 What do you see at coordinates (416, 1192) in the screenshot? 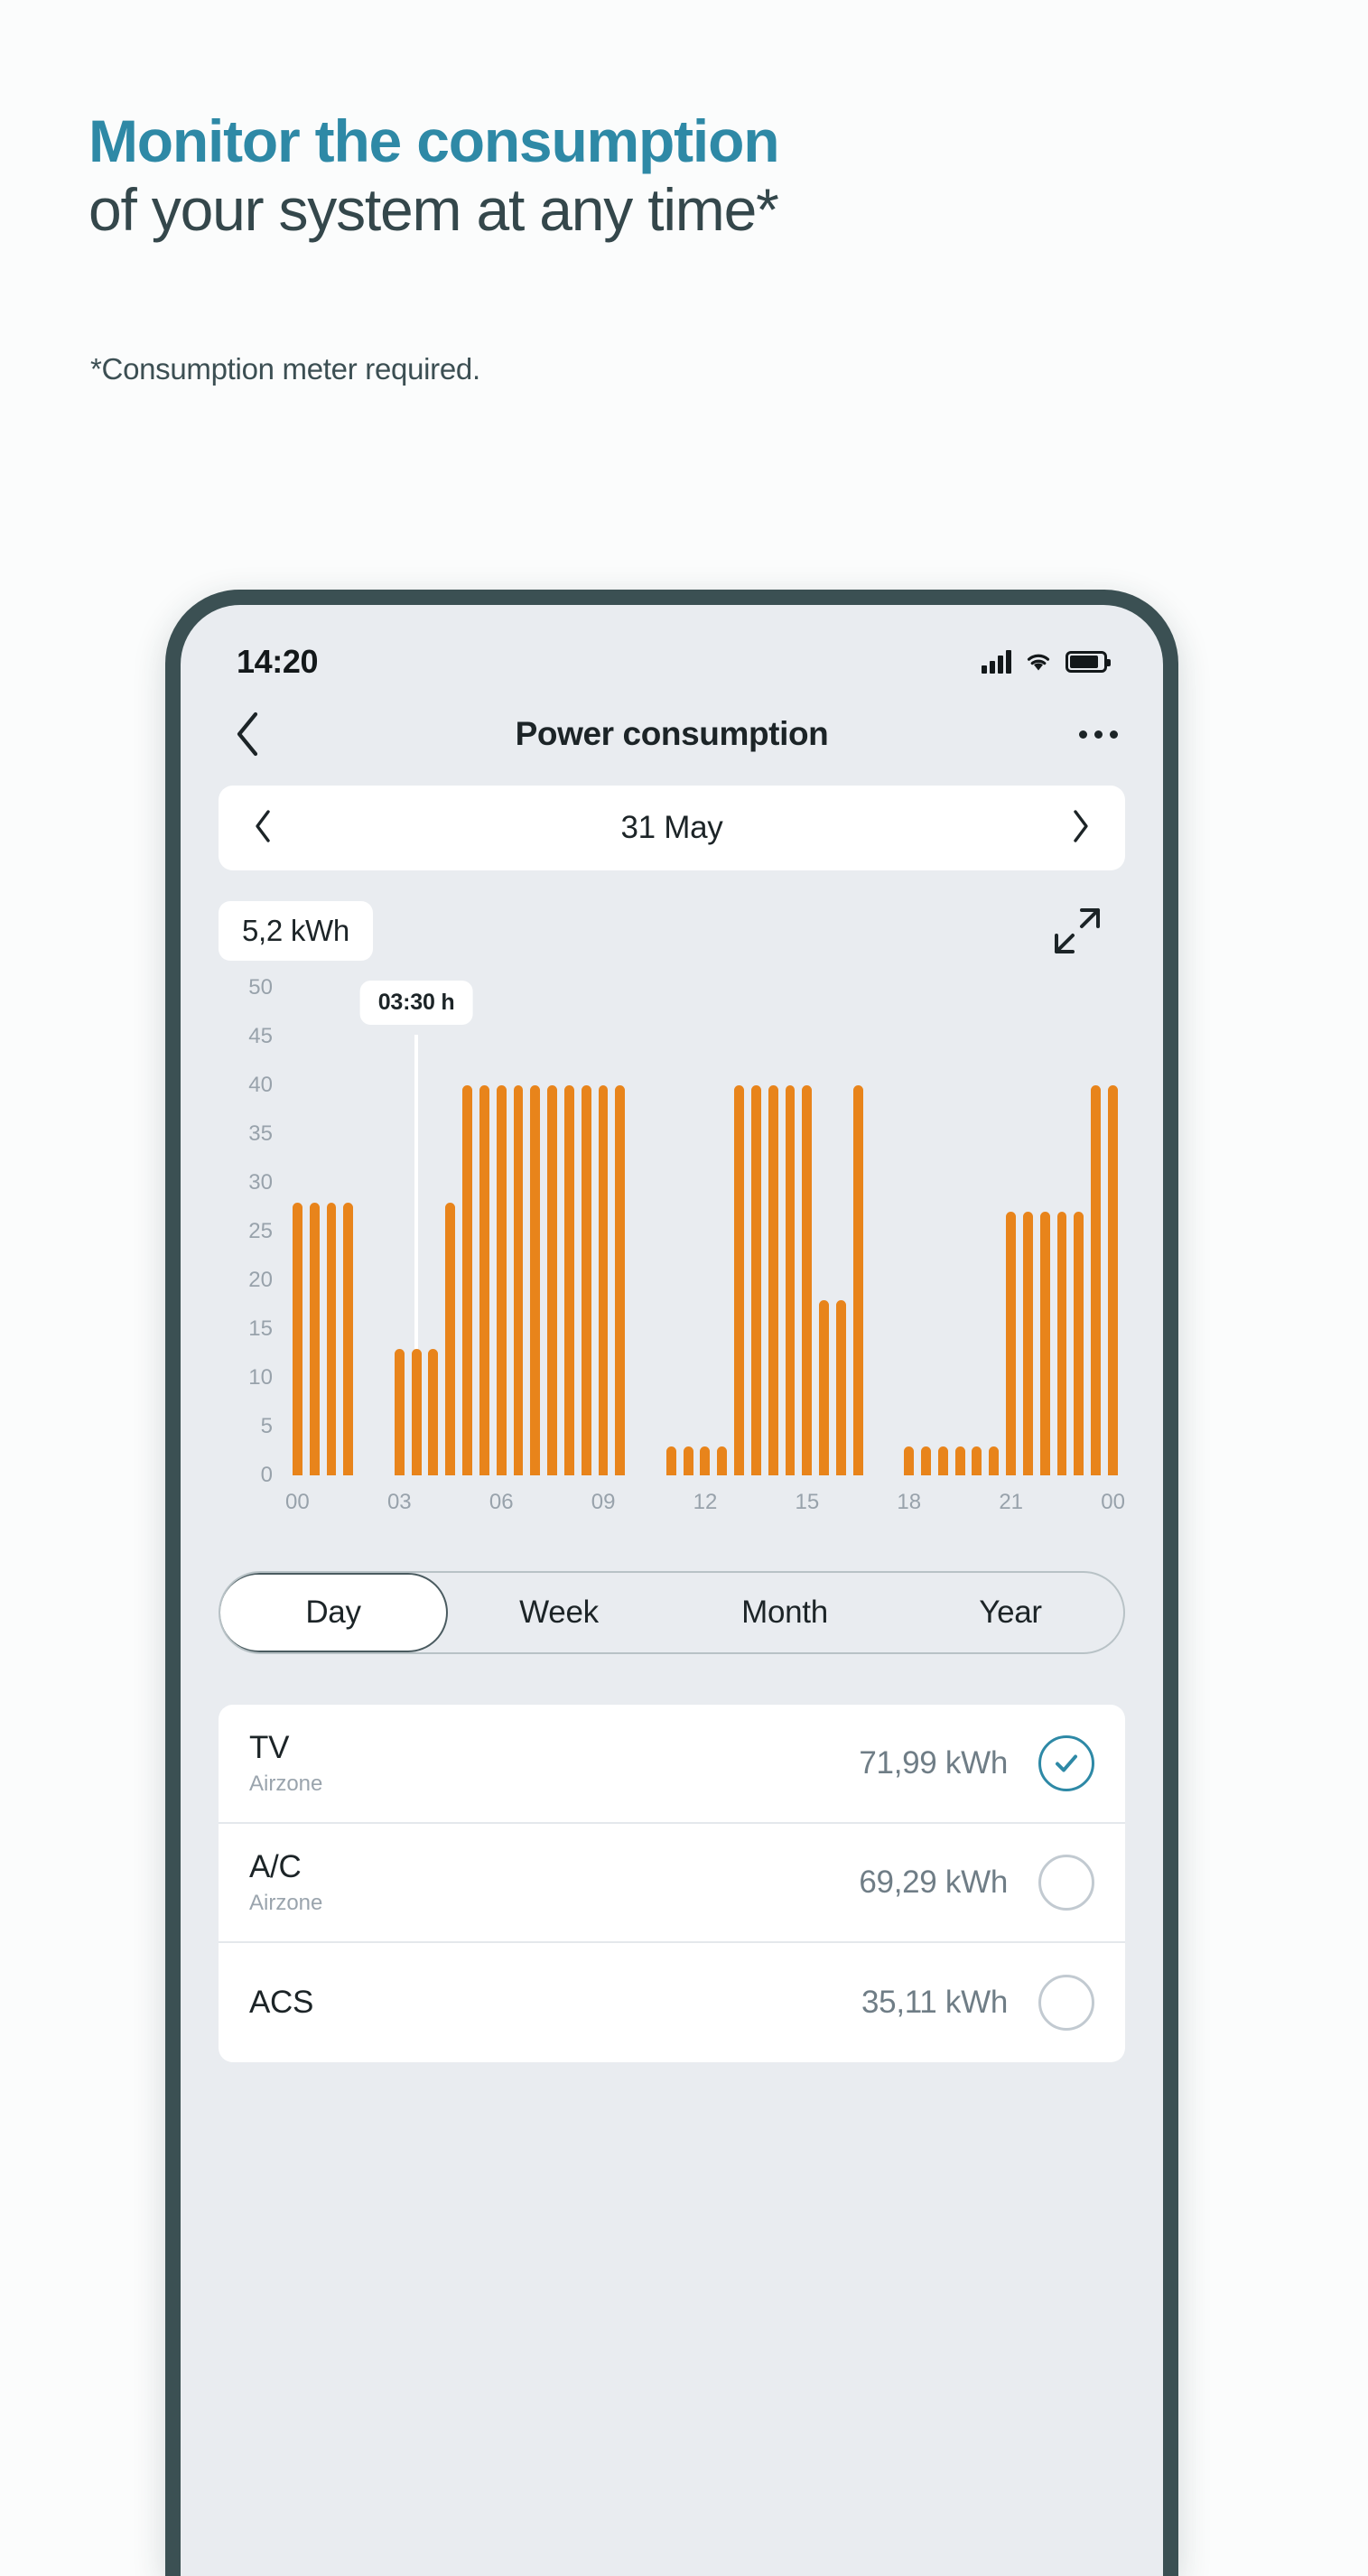
I see `chart-tooltip-stem` at bounding box center [416, 1192].